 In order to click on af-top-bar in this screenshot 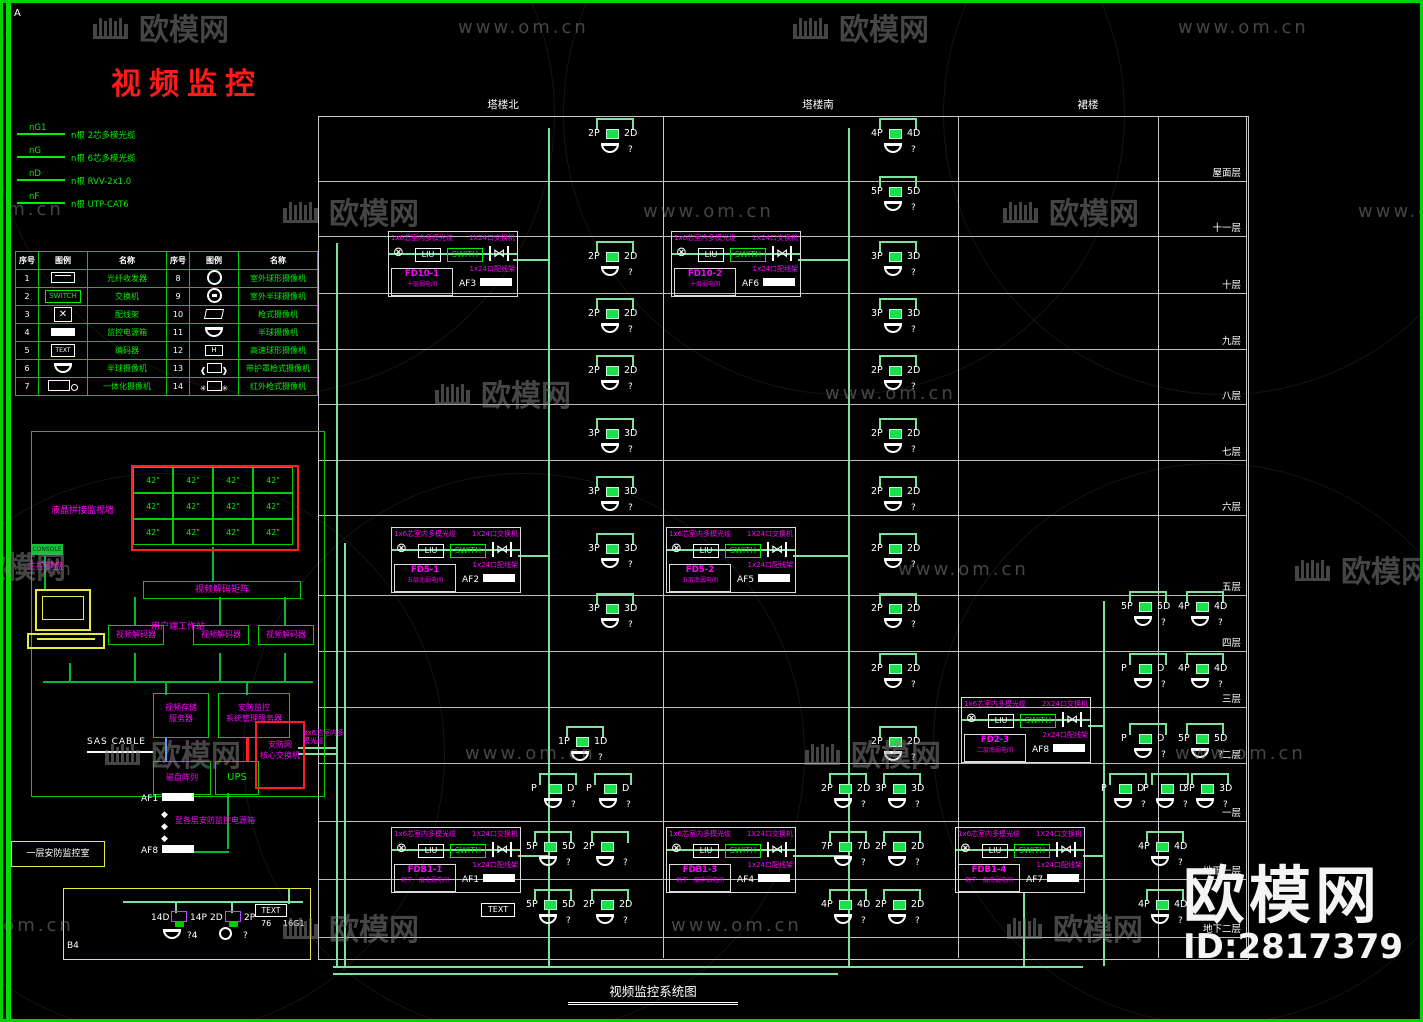, I will do `click(178, 797)`.